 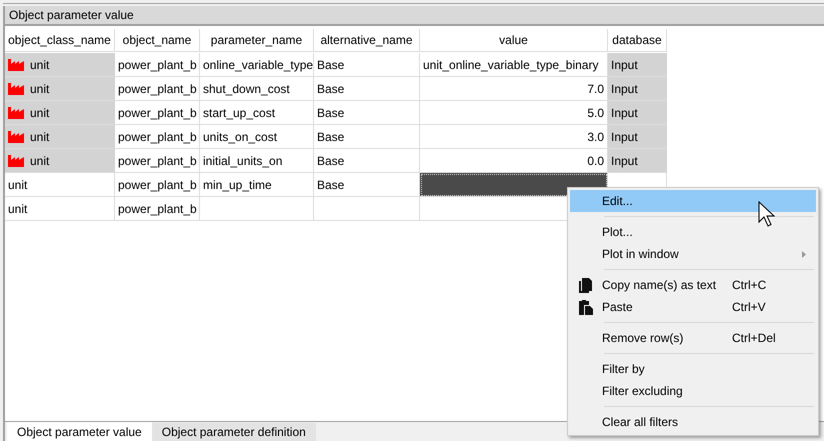 I want to click on menu-item-label: Filter by, so click(x=624, y=369).